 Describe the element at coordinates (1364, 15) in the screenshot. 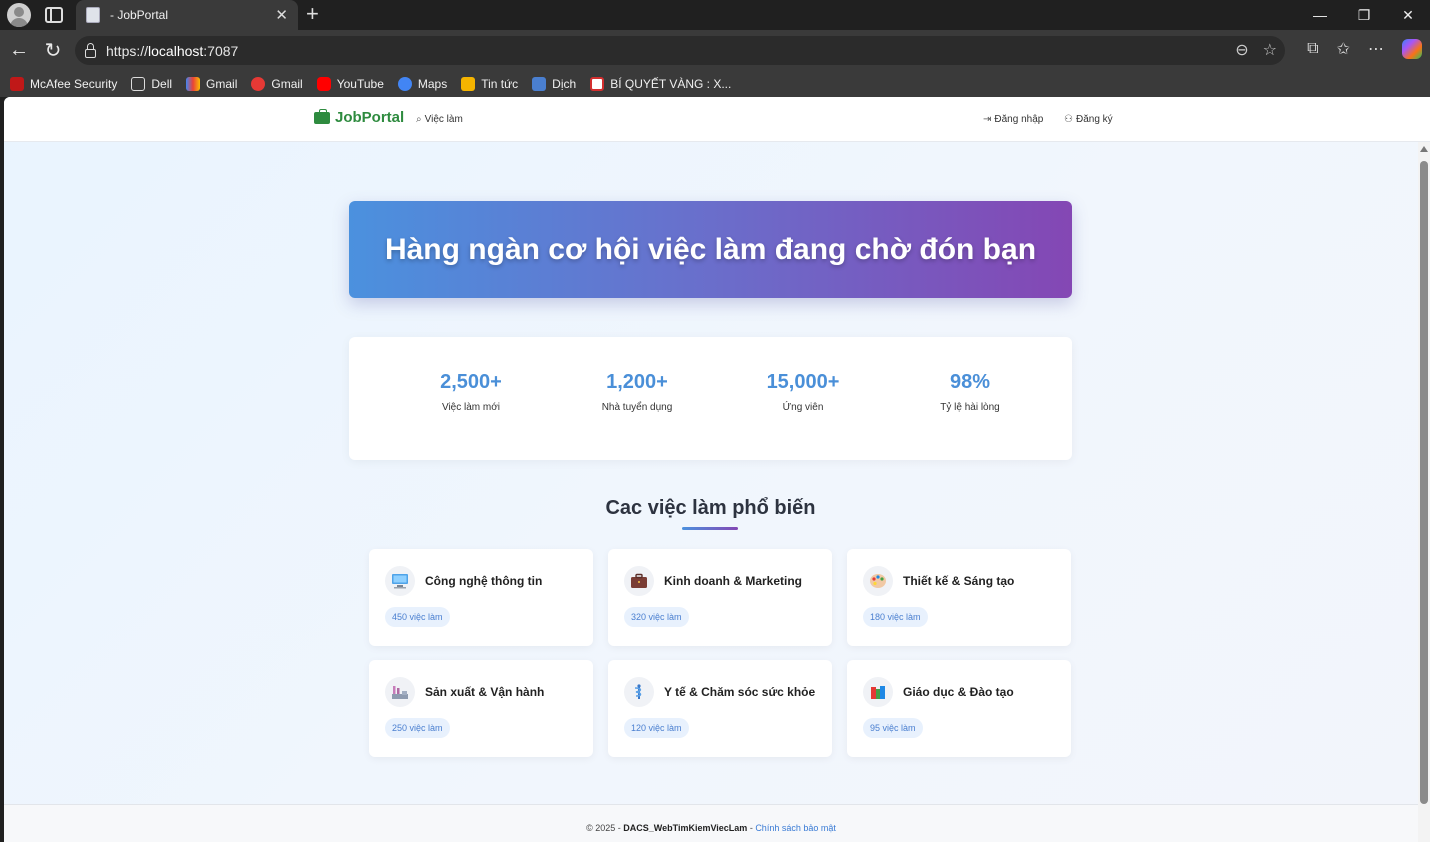

I see `restore-icon: ❐` at that location.